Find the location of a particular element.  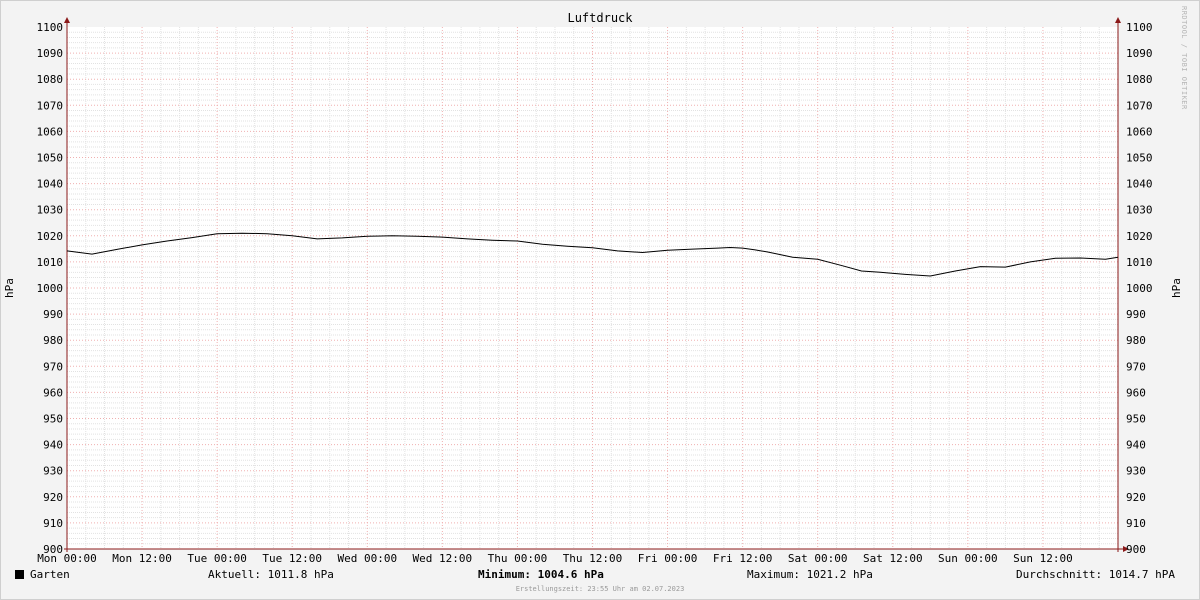

y-tick-label-left: 1090 is located at coordinates (50, 53).